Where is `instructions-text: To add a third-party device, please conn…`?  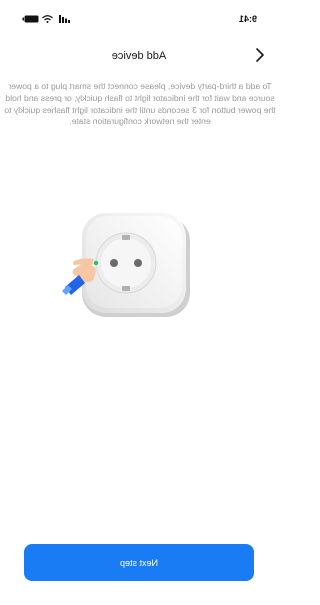
instructions-text: To add a third-party device, please conn… is located at coordinates (140, 104).